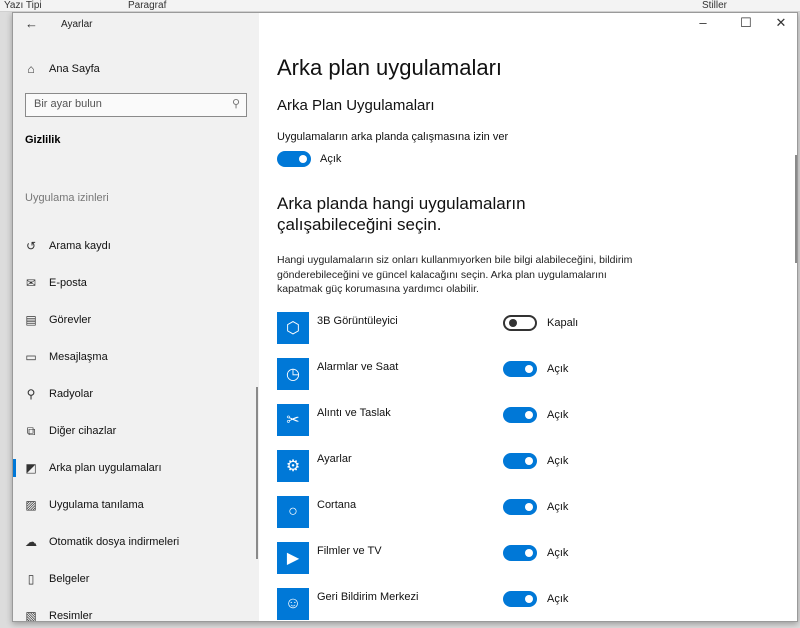  What do you see at coordinates (31, 430) in the screenshot?
I see `devices-icon: ⧉` at bounding box center [31, 430].